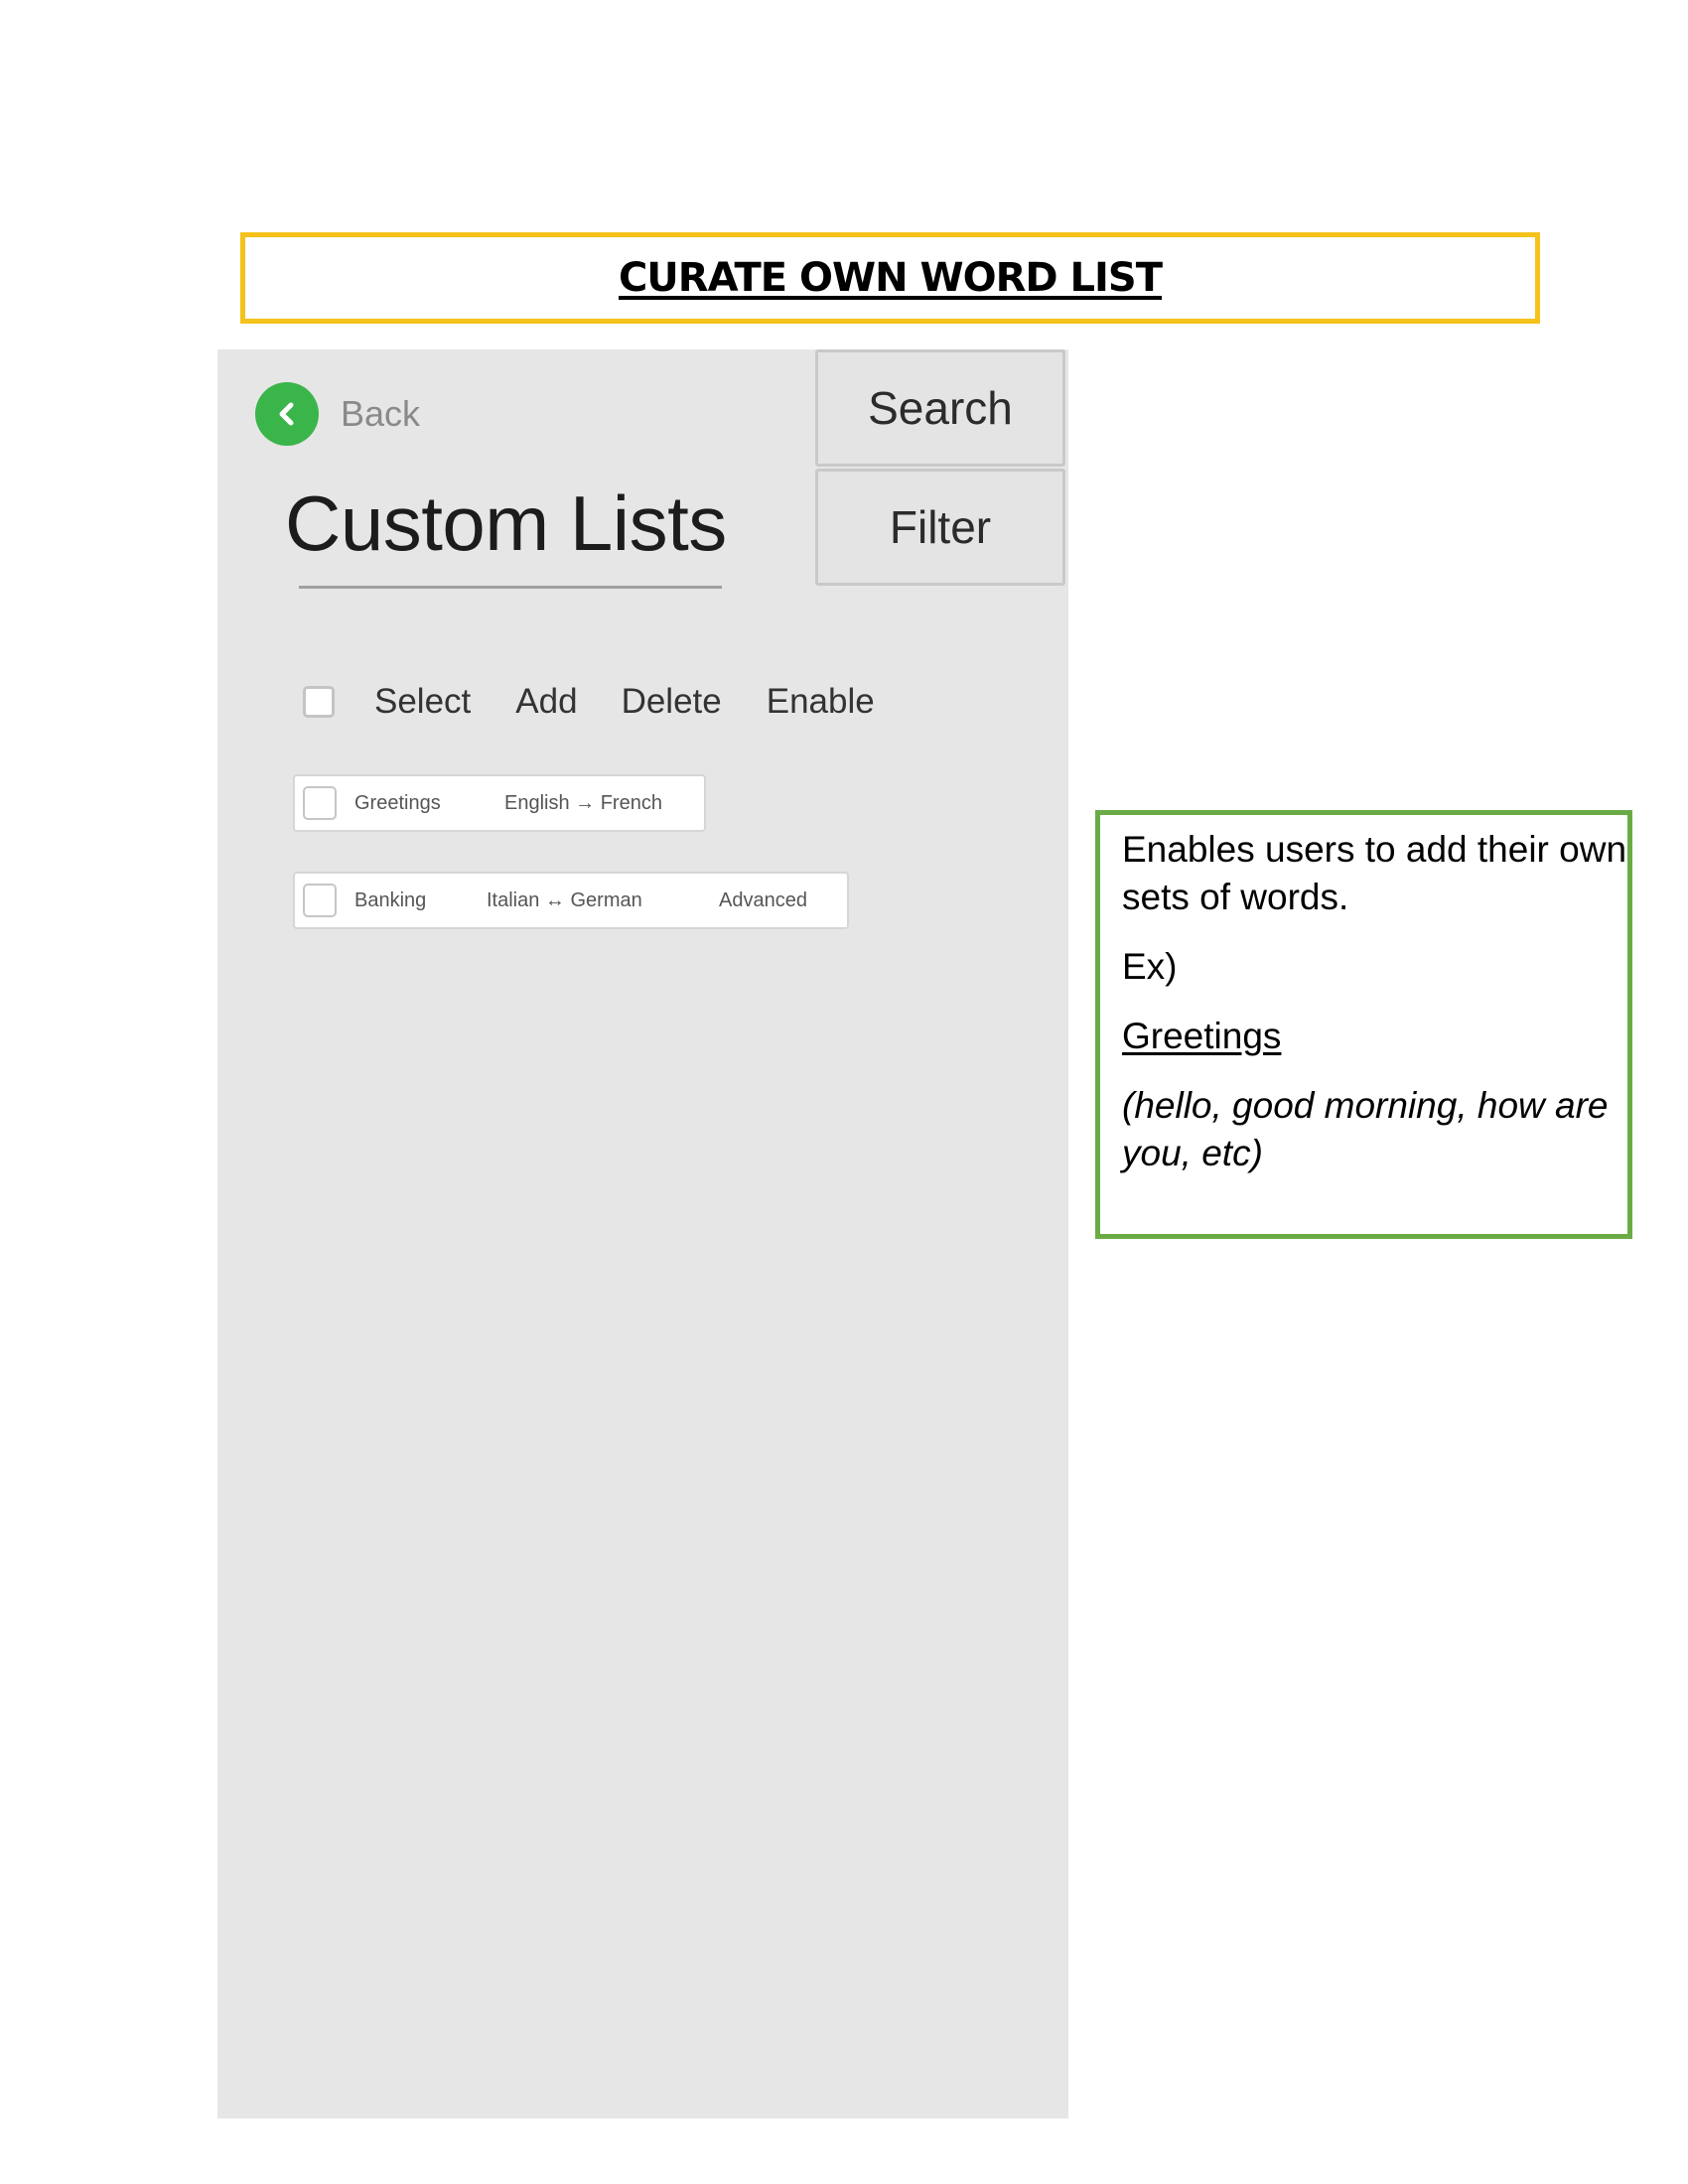 The height and width of the screenshot is (2184, 1688). What do you see at coordinates (319, 702) in the screenshot?
I see `select-all-checkbox` at bounding box center [319, 702].